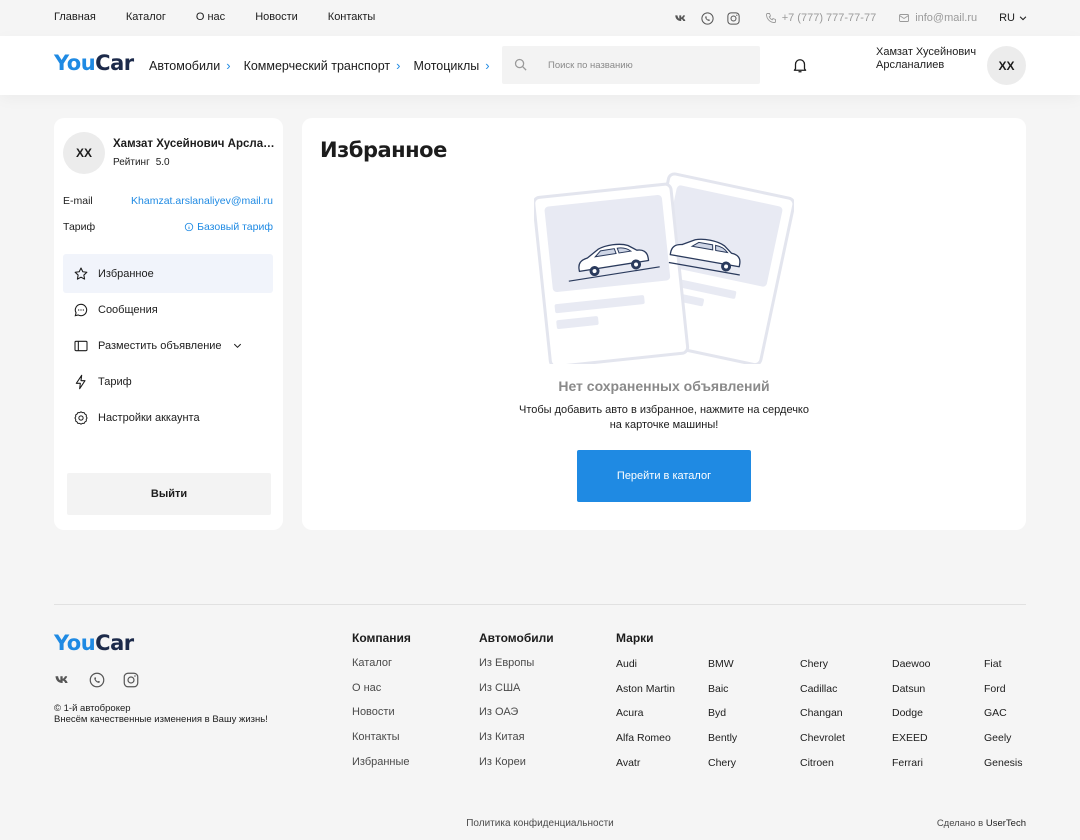 The image size is (1080, 840). What do you see at coordinates (540, 823) in the screenshot?
I see `privacy-policy-link: Политика конфиденциальности` at bounding box center [540, 823].